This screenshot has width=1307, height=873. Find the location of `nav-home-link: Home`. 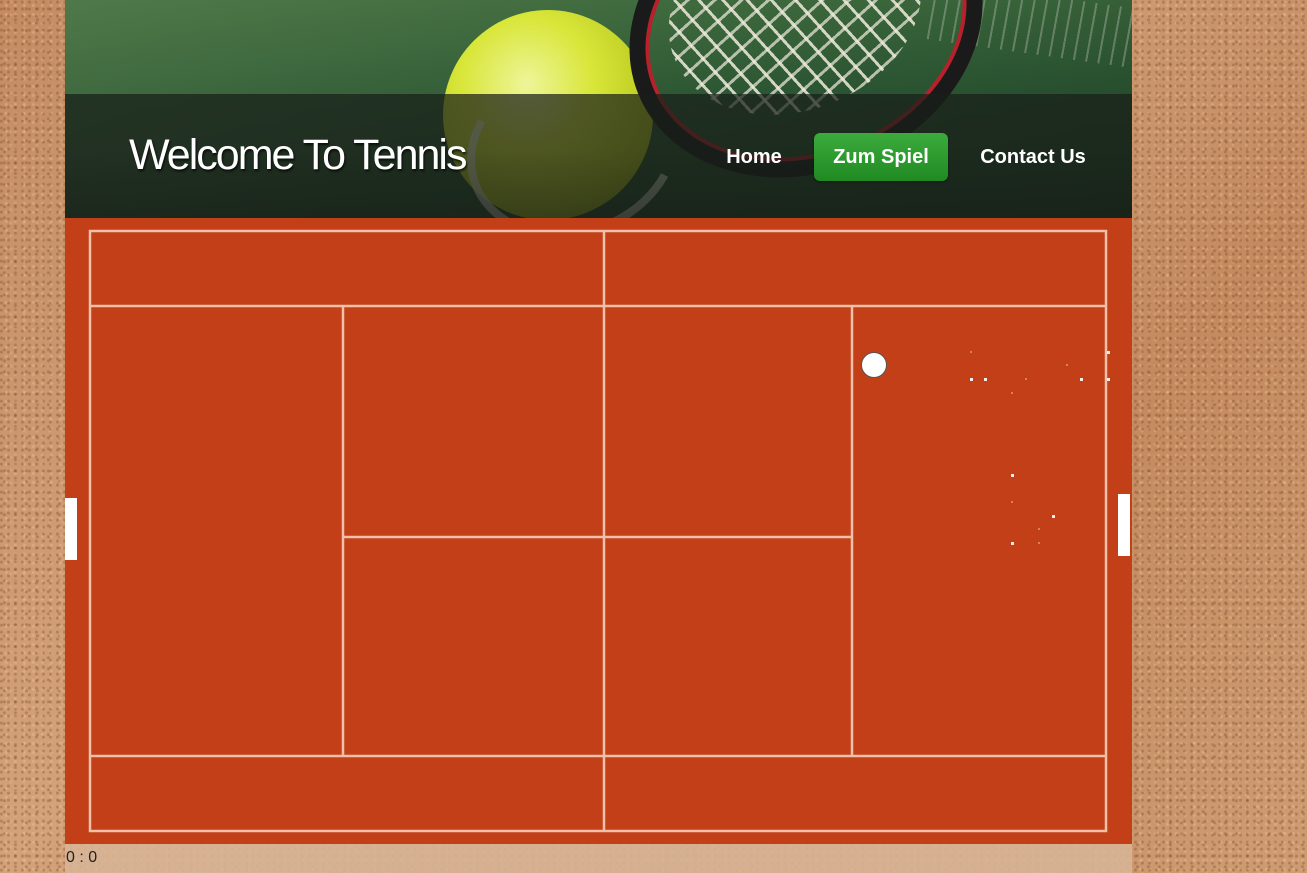

nav-home-link: Home is located at coordinates (754, 157).